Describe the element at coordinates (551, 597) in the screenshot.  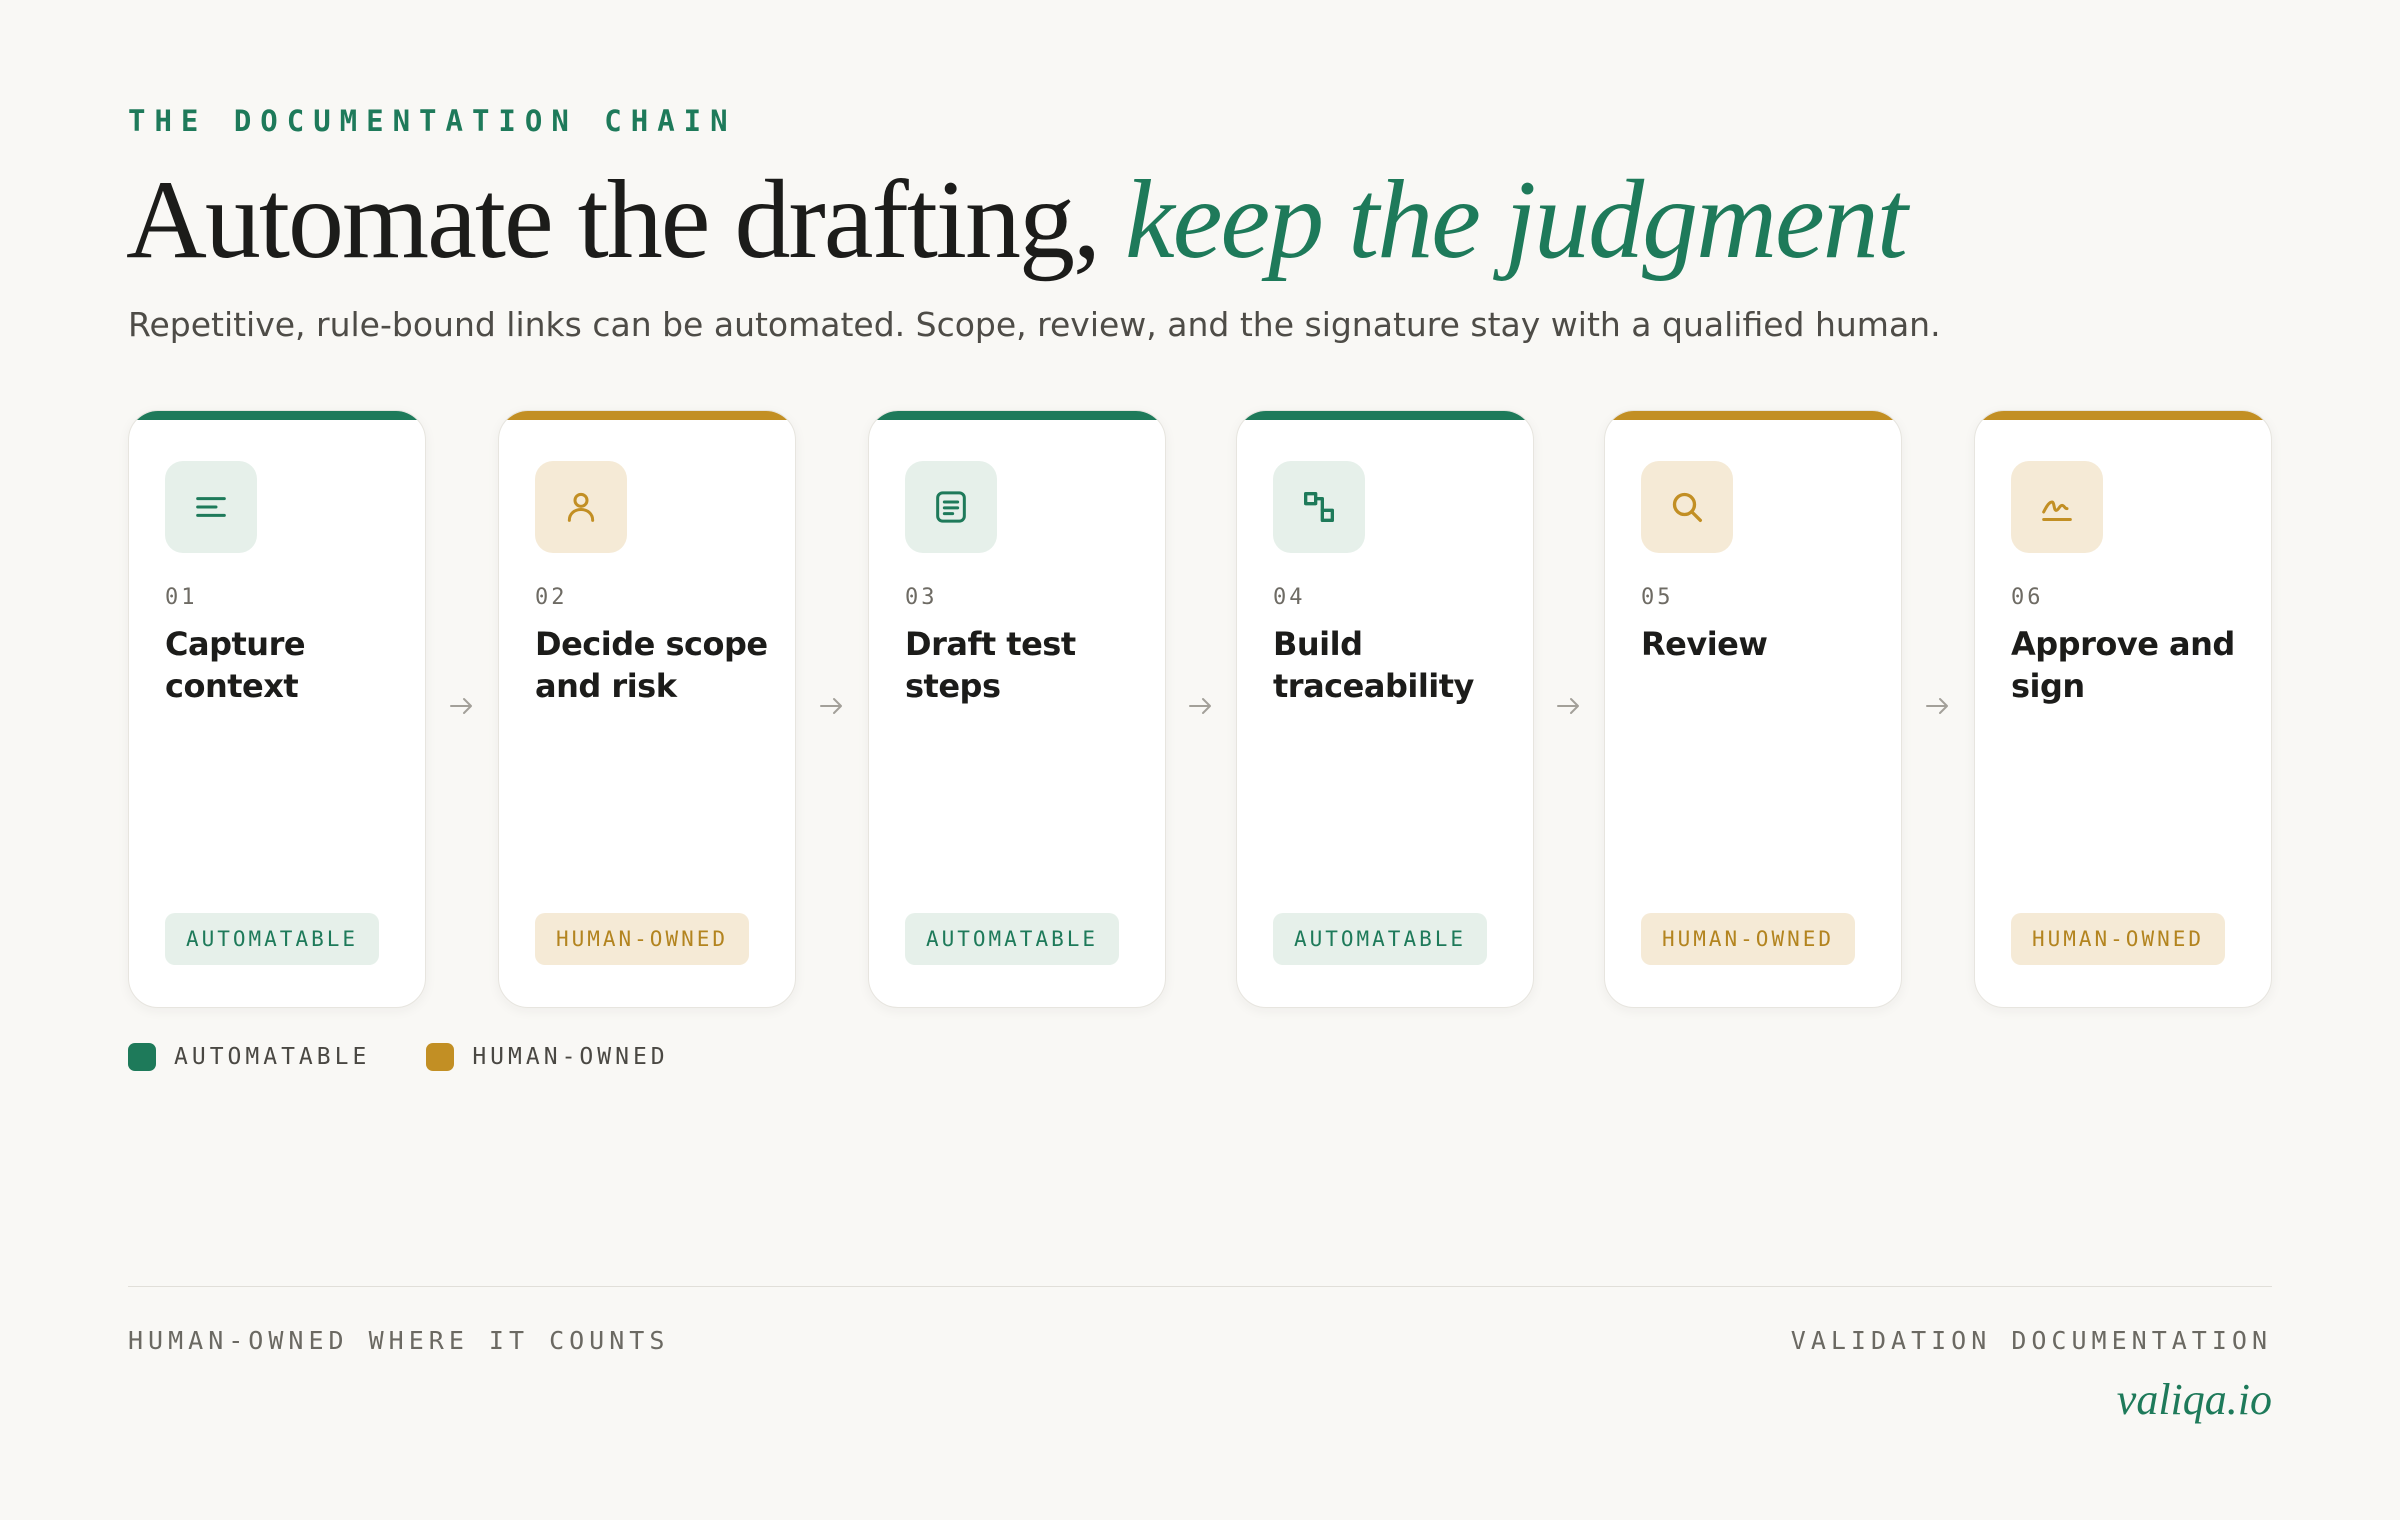
I see `step-number: 02` at that location.